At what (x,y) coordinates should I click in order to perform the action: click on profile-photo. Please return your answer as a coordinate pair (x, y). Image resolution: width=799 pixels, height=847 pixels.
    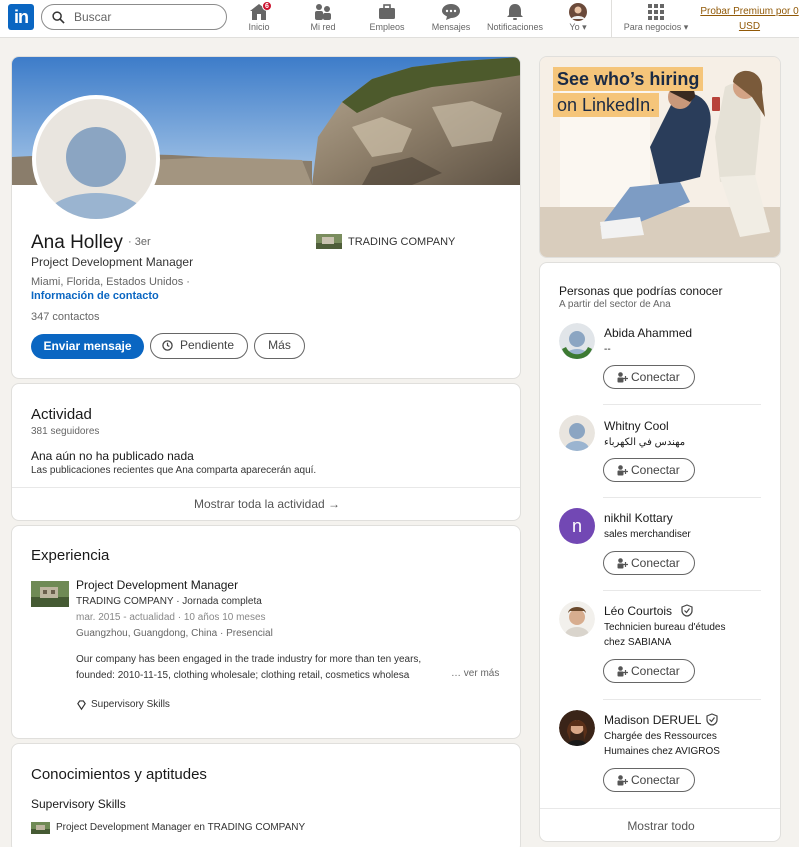
    Looking at the image, I should click on (96, 159).